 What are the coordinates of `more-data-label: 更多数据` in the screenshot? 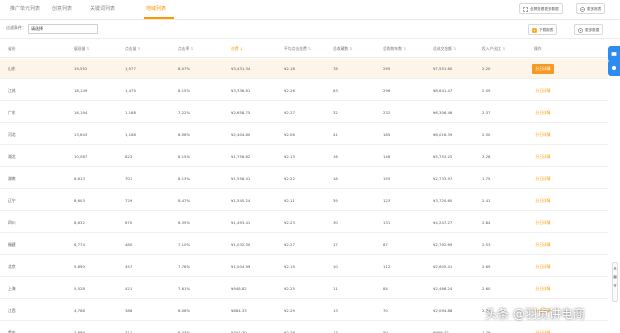 It's located at (592, 30).